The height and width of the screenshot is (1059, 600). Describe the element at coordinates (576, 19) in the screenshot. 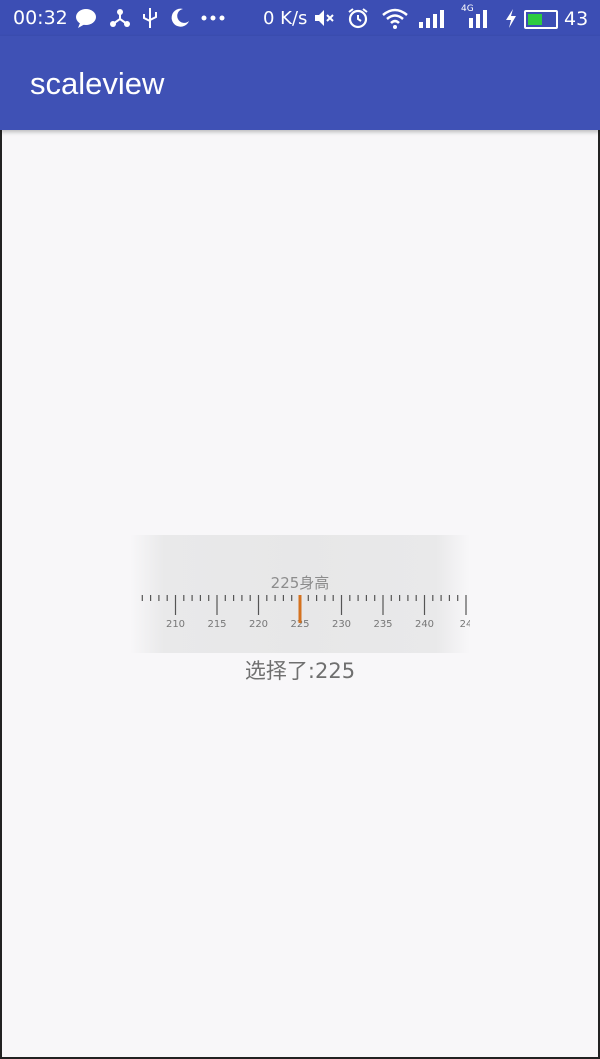

I see `battery-level: 43` at that location.